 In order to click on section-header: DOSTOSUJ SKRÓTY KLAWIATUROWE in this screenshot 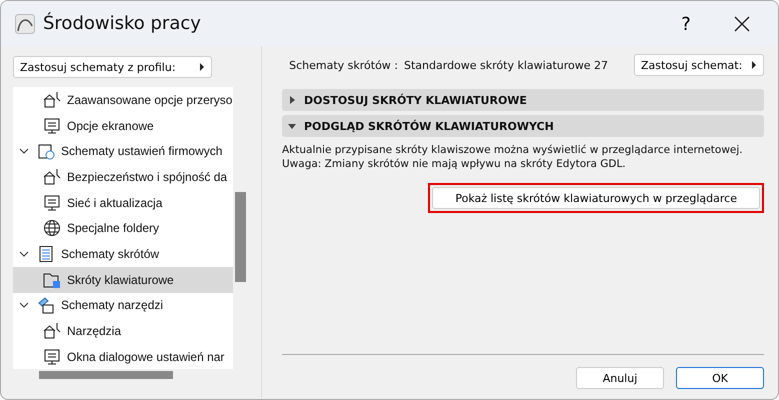, I will do `click(523, 100)`.